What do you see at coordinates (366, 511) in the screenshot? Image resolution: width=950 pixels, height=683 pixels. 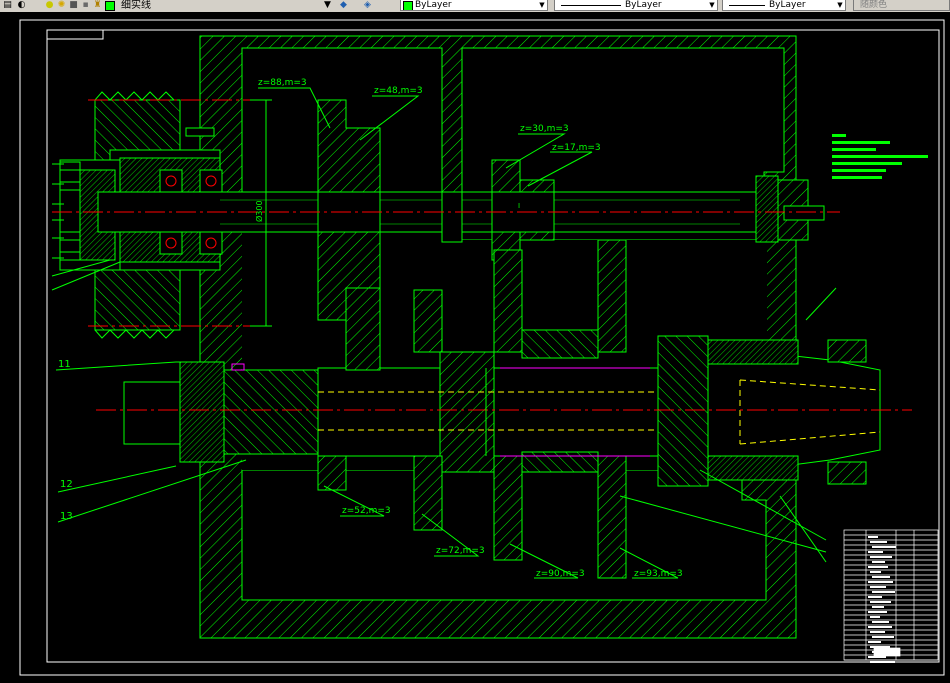 I see `gear-label-5: z=52,m=3` at bounding box center [366, 511].